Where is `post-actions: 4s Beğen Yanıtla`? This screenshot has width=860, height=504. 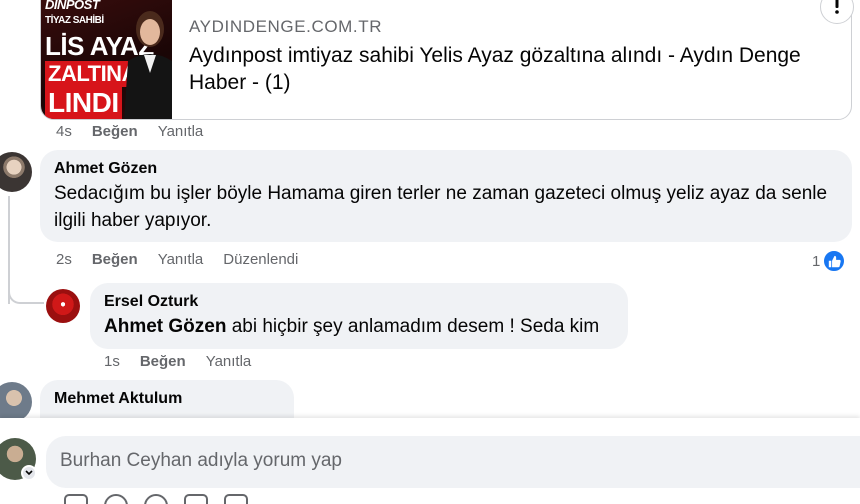 post-actions: 4s Beğen Yanıtla is located at coordinates (129, 131).